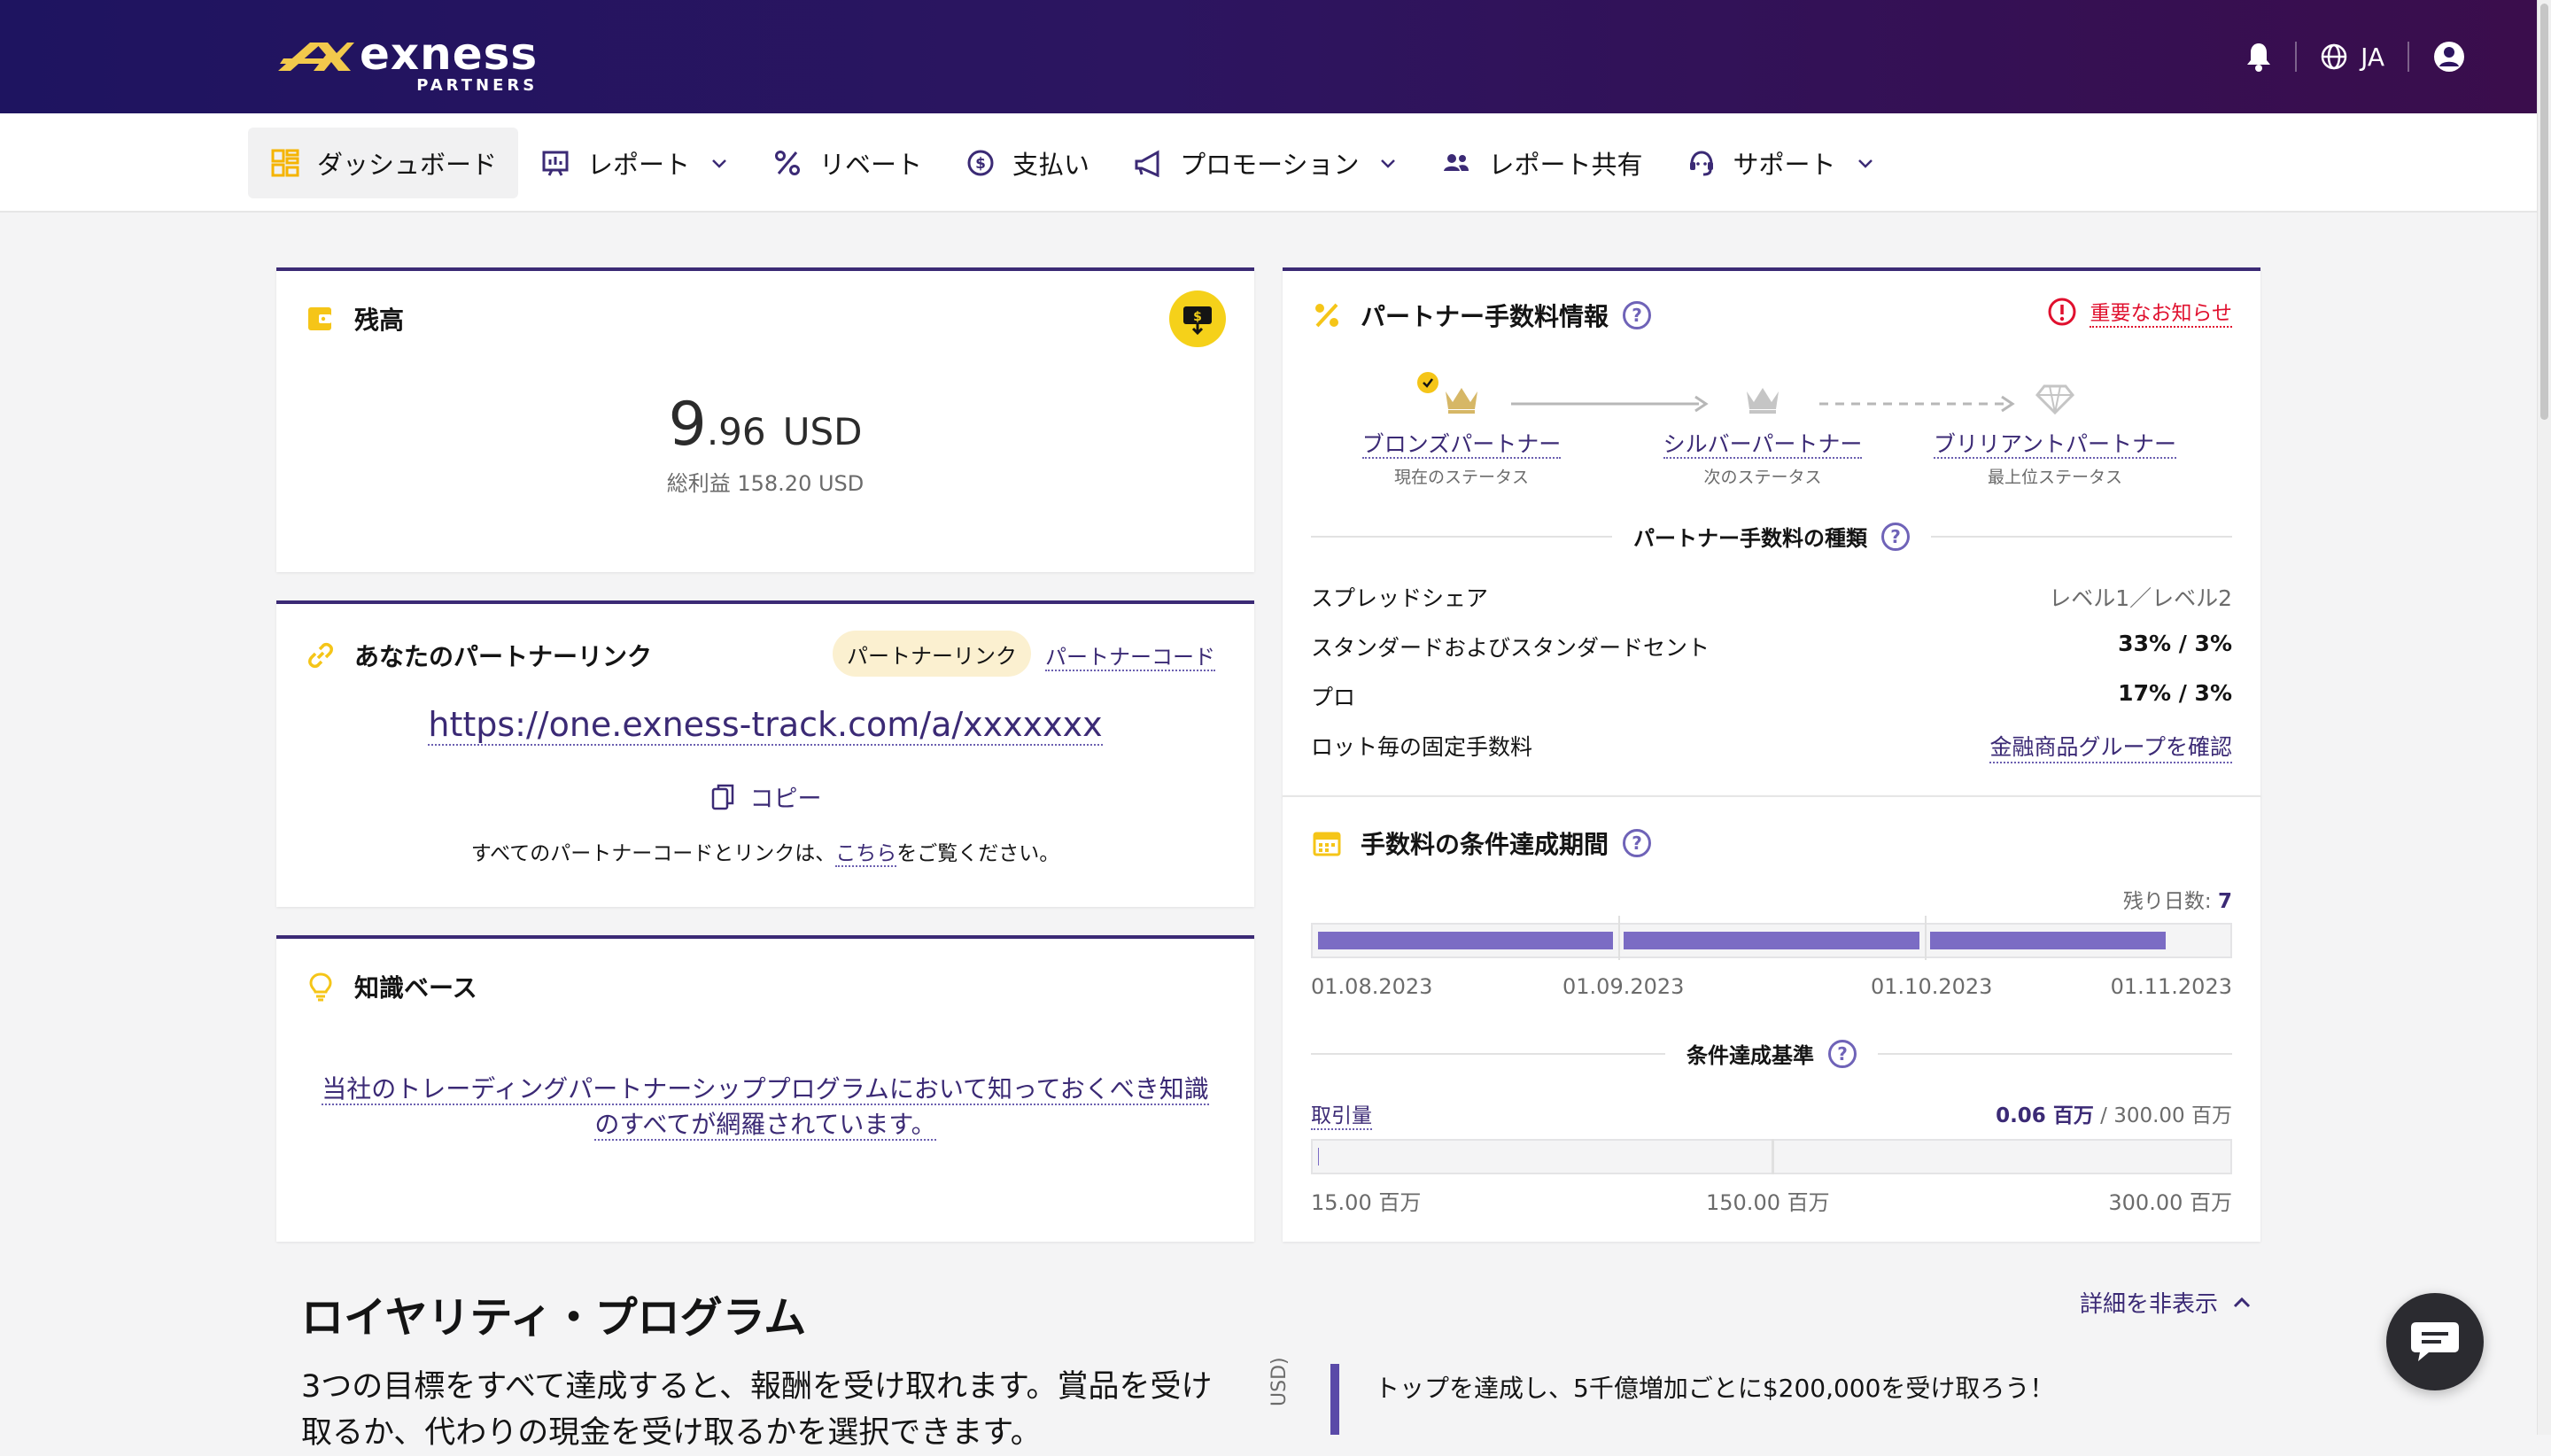 The image size is (2551, 1456). What do you see at coordinates (866, 854) in the screenshot?
I see `note-link: こちら` at bounding box center [866, 854].